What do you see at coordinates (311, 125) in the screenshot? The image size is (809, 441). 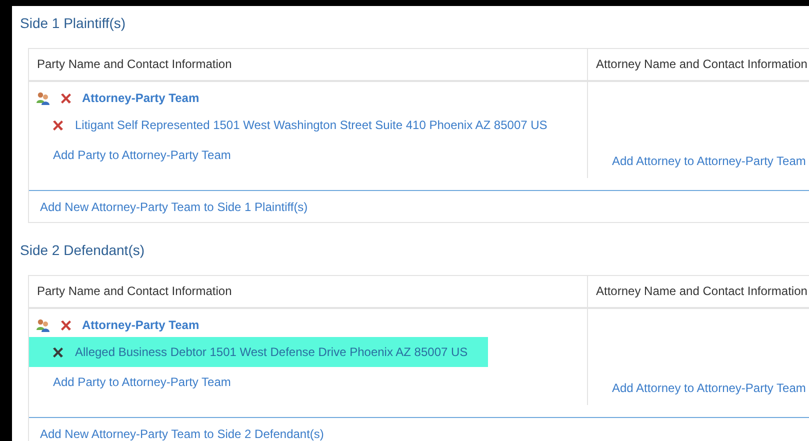 I see `party-link: Litigant Self Represented 1501 West Washington Street Suite 410 Phoenix AZ 85007 US` at bounding box center [311, 125].